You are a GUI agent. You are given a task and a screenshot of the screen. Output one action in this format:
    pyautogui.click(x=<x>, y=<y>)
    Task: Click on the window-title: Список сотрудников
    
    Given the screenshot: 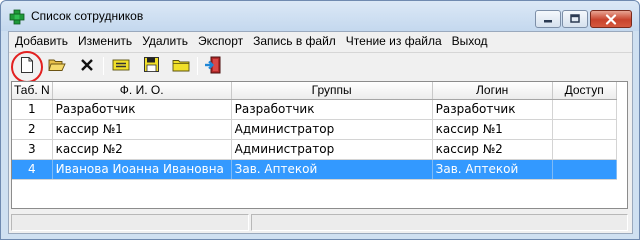 What is the action you would take?
    pyautogui.click(x=87, y=16)
    